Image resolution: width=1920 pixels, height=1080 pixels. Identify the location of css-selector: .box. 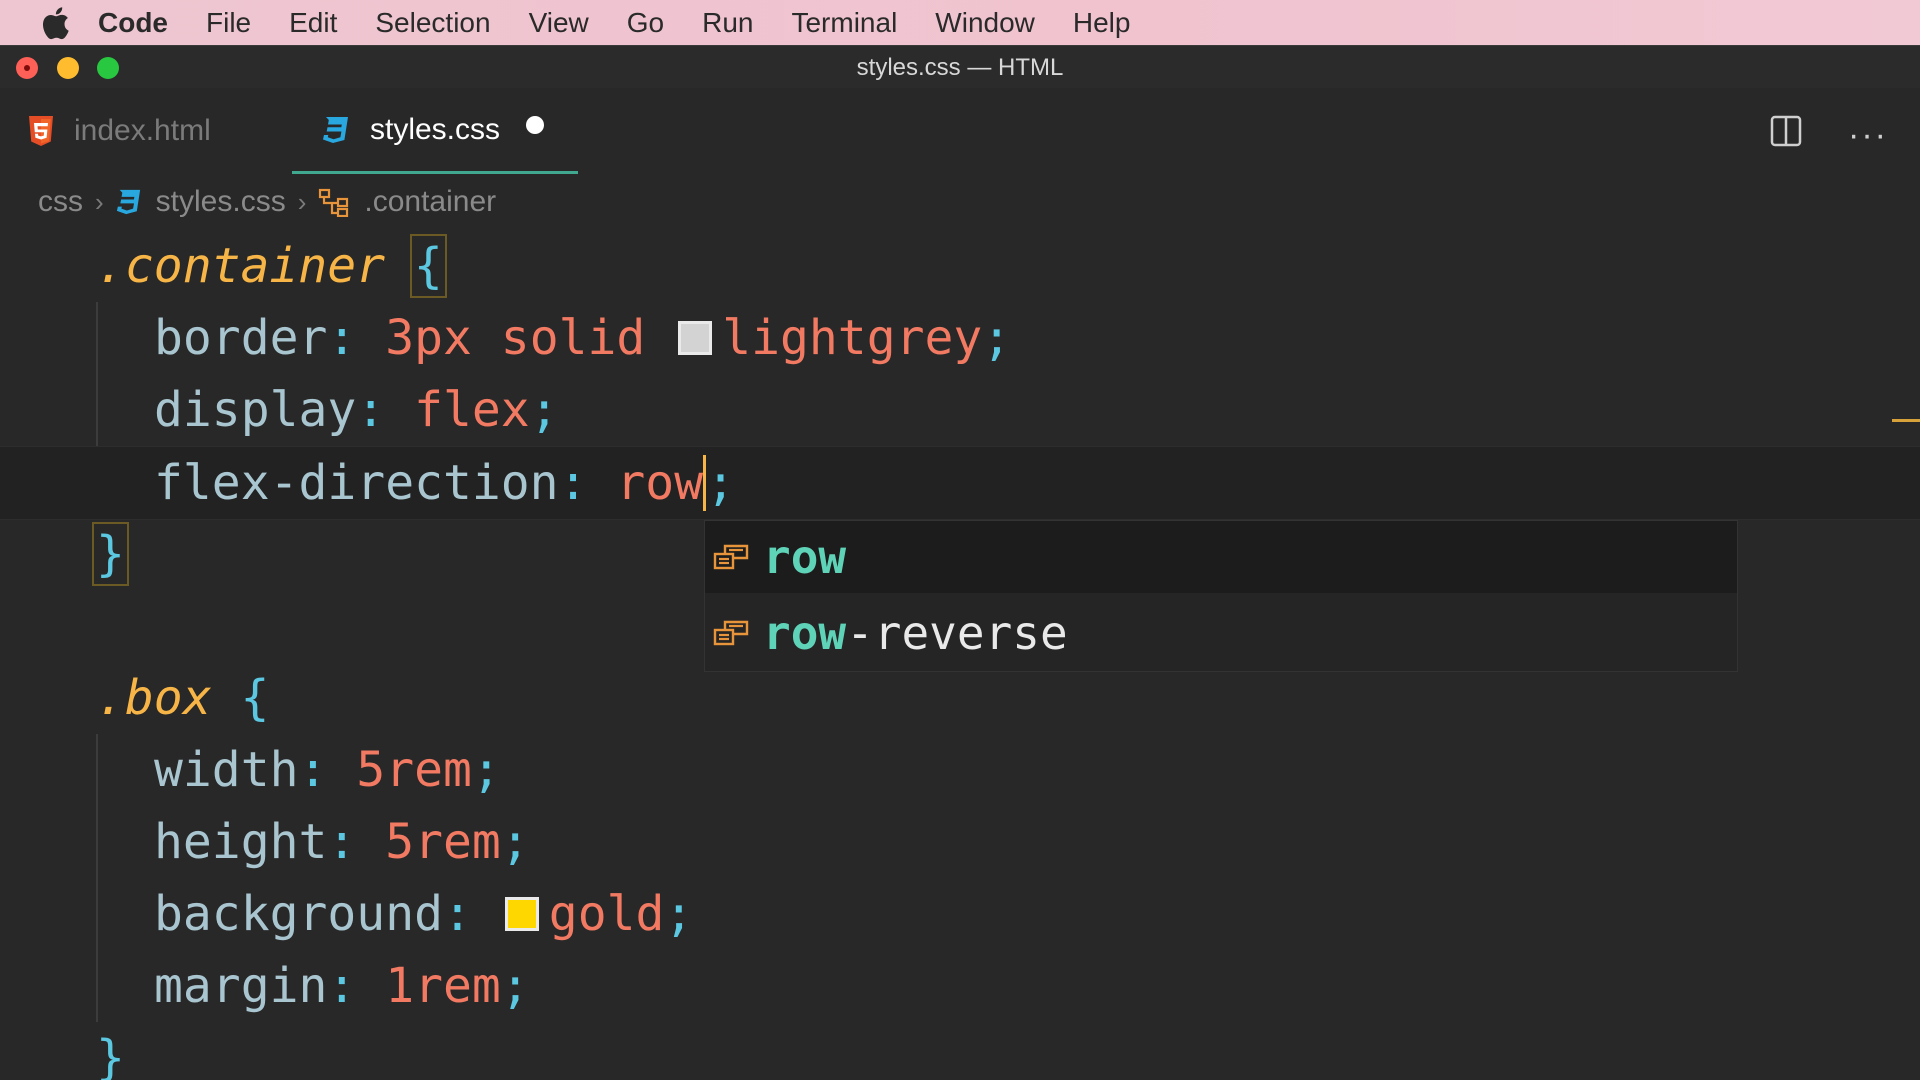
(154, 698).